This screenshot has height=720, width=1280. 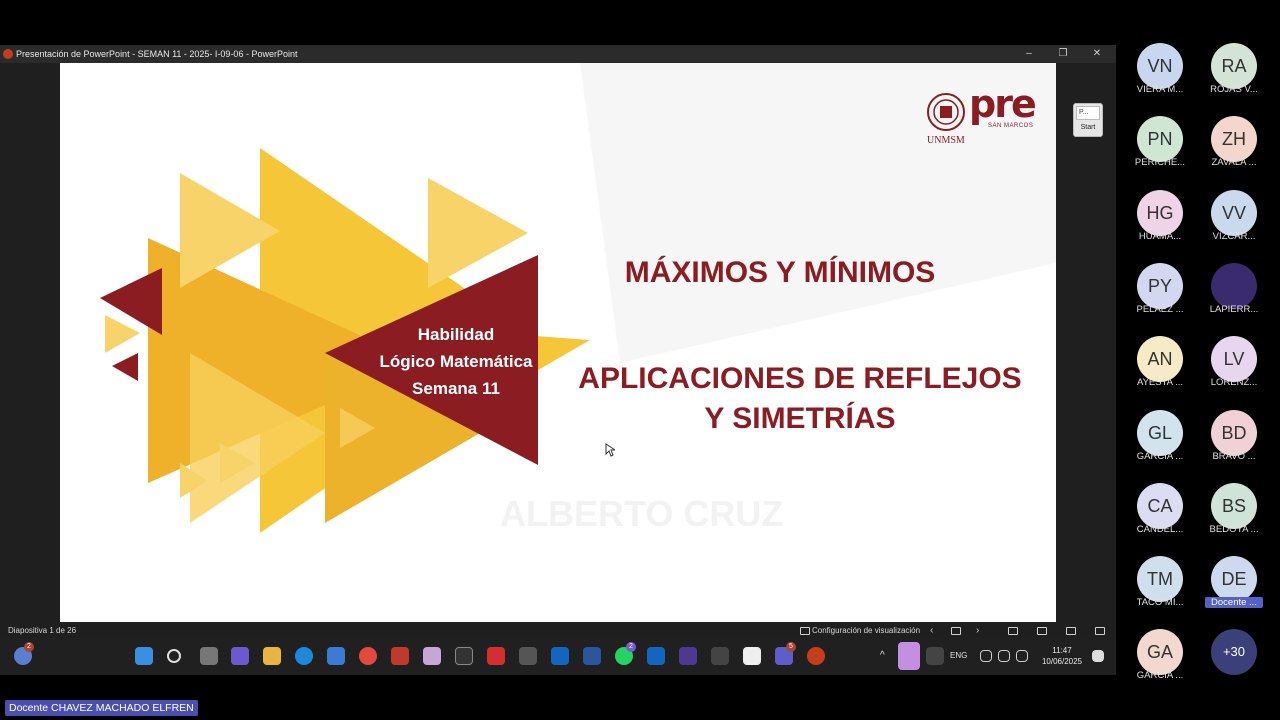 I want to click on acrobat-icon, so click(x=496, y=656).